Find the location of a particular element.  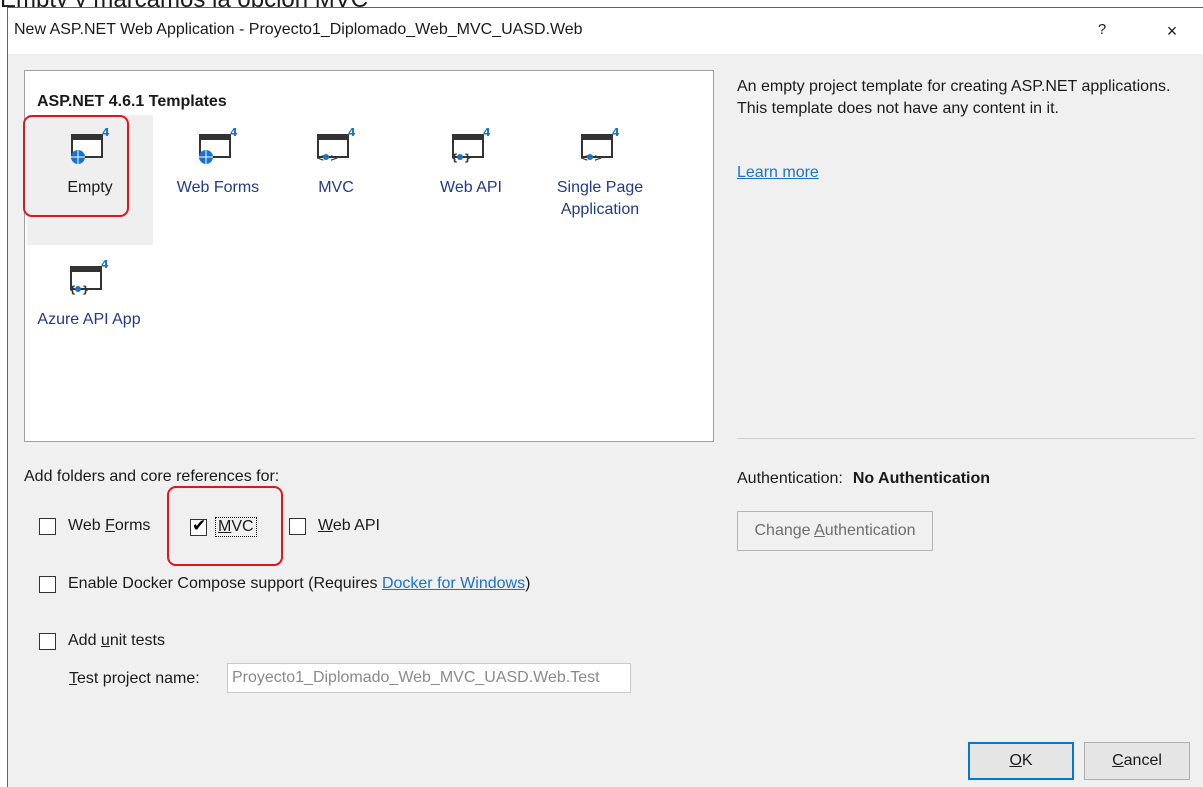

template-mvc: 4 < > MVC is located at coordinates (336, 180).